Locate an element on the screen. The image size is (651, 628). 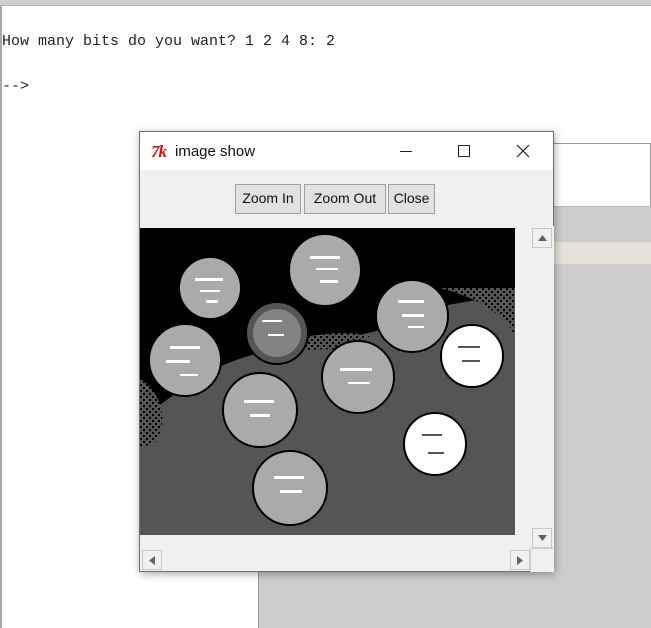
close-button: Close is located at coordinates (411, 199).